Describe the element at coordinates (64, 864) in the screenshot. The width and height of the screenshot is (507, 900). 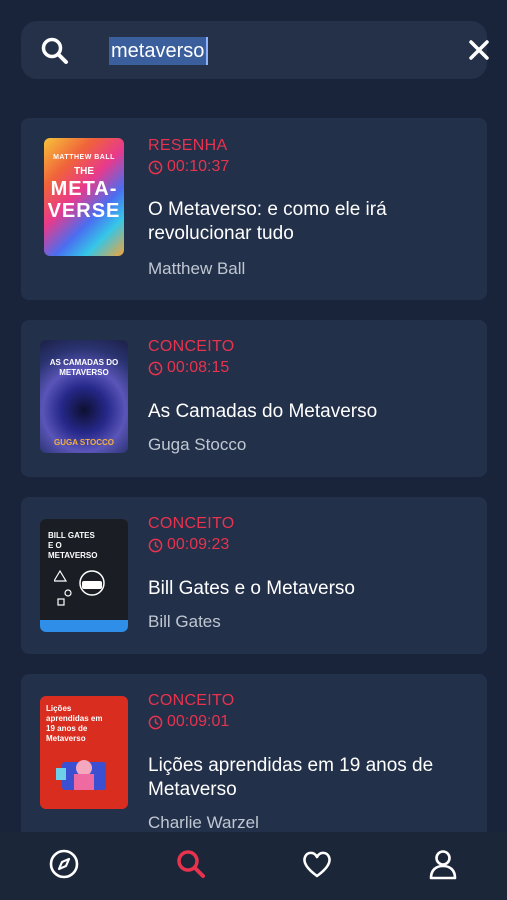
I see `compass-icon` at that location.